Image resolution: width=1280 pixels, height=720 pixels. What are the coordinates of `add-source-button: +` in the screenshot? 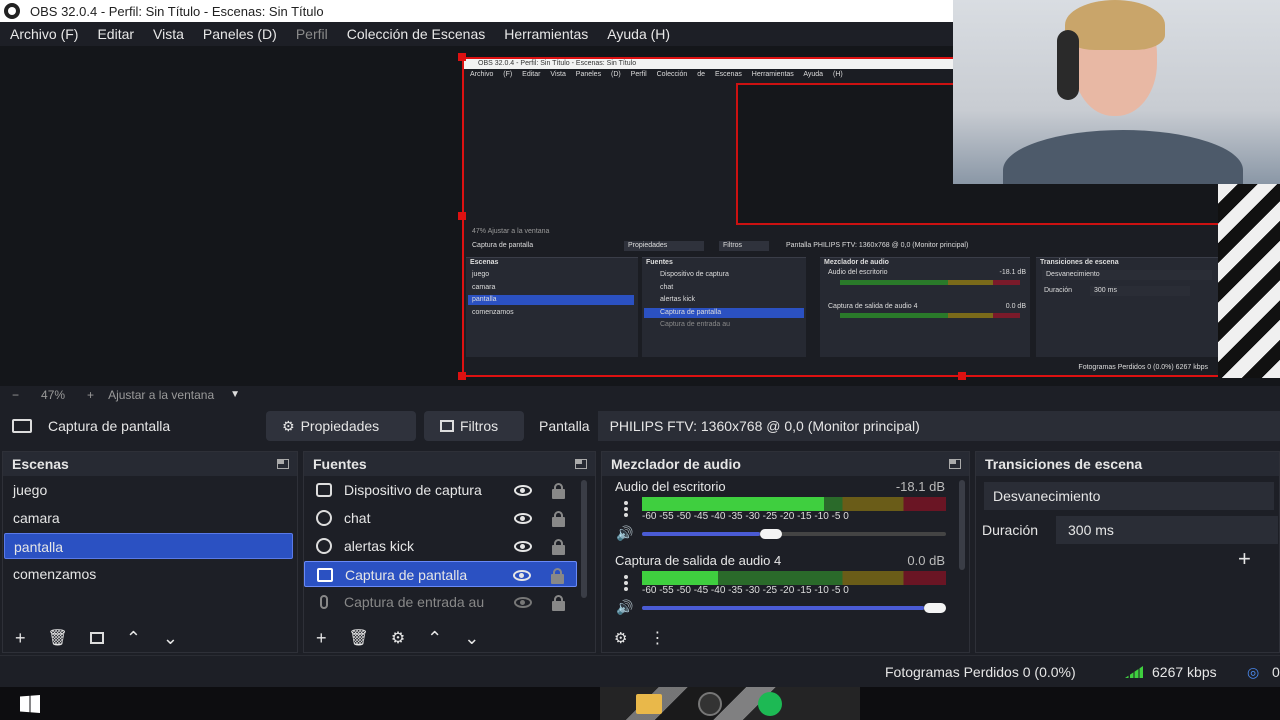 It's located at (321, 638).